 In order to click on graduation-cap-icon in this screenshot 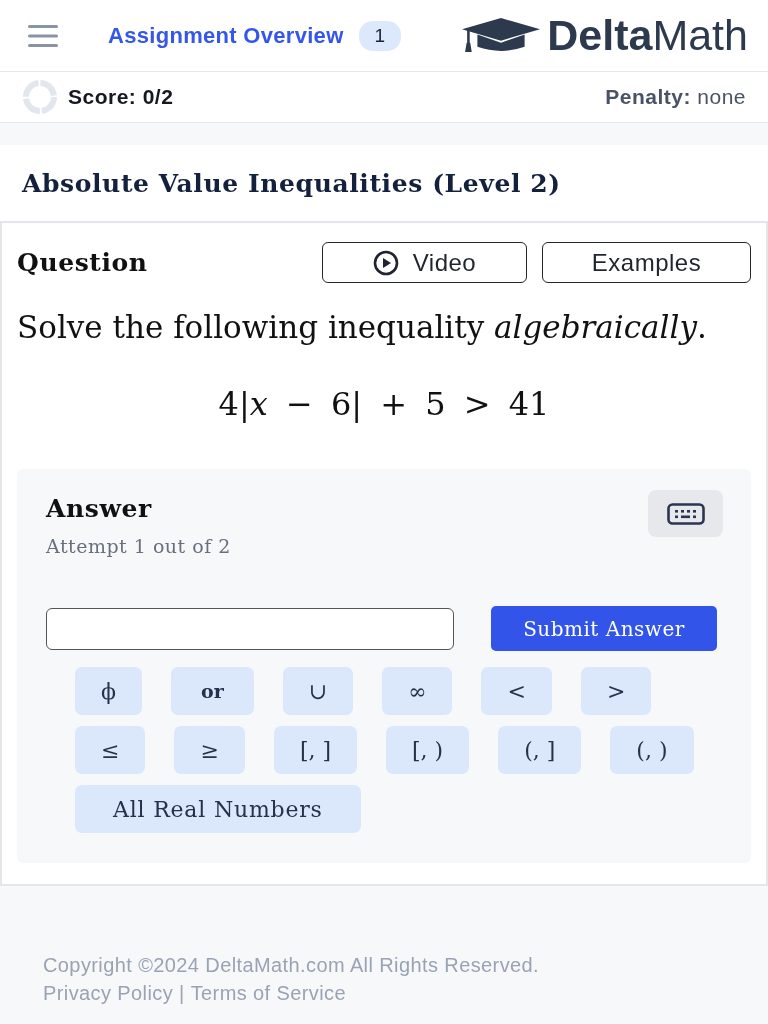, I will do `click(501, 35)`.